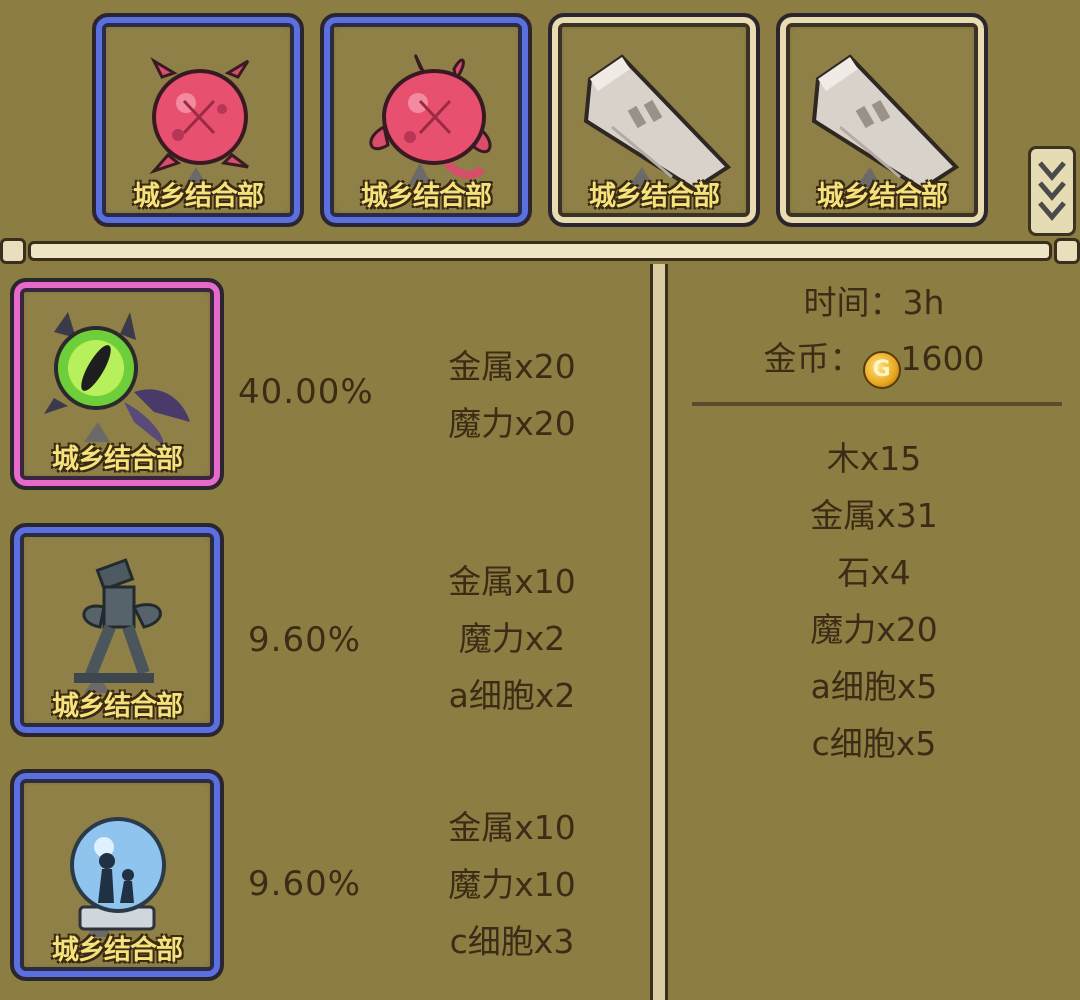  I want to click on scroll-right-cap, so click(1067, 251).